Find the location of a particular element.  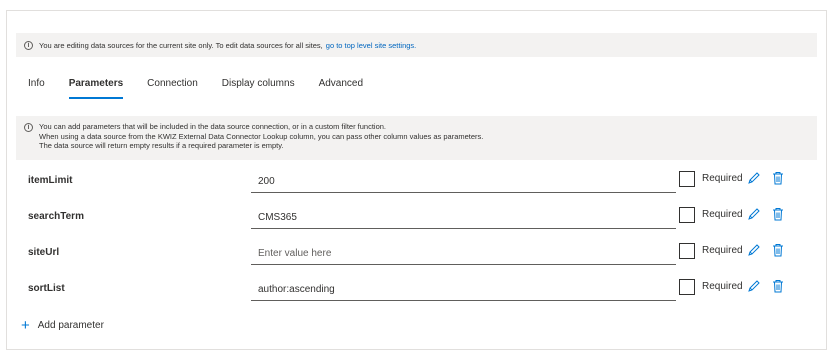

parameter-row-searchterm: searchTerm Required is located at coordinates (416, 219).